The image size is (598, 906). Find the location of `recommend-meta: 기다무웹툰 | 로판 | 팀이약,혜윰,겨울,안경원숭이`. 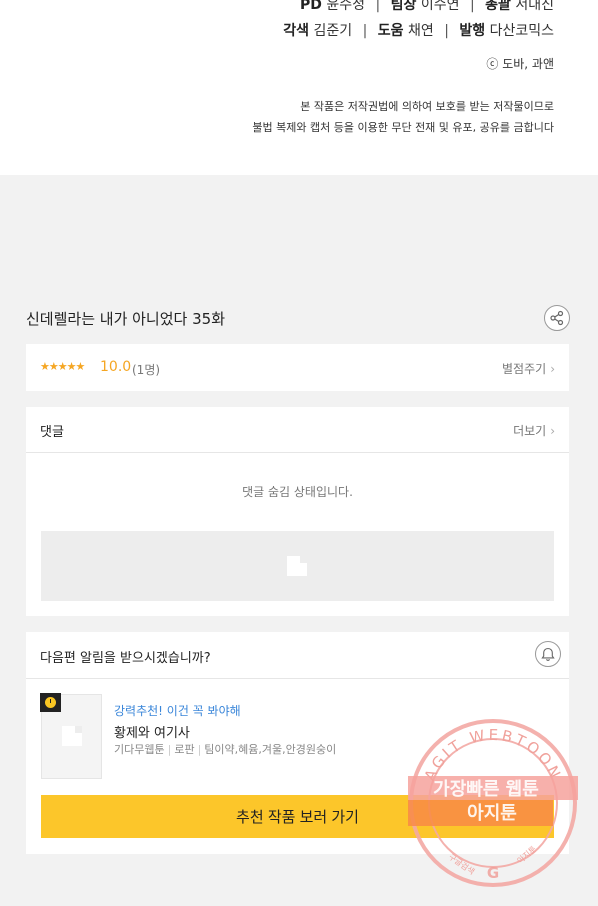

recommend-meta: 기다무웹툰 | 로판 | 팀이약,혜윰,겨울,안경원숭이 is located at coordinates (225, 749).